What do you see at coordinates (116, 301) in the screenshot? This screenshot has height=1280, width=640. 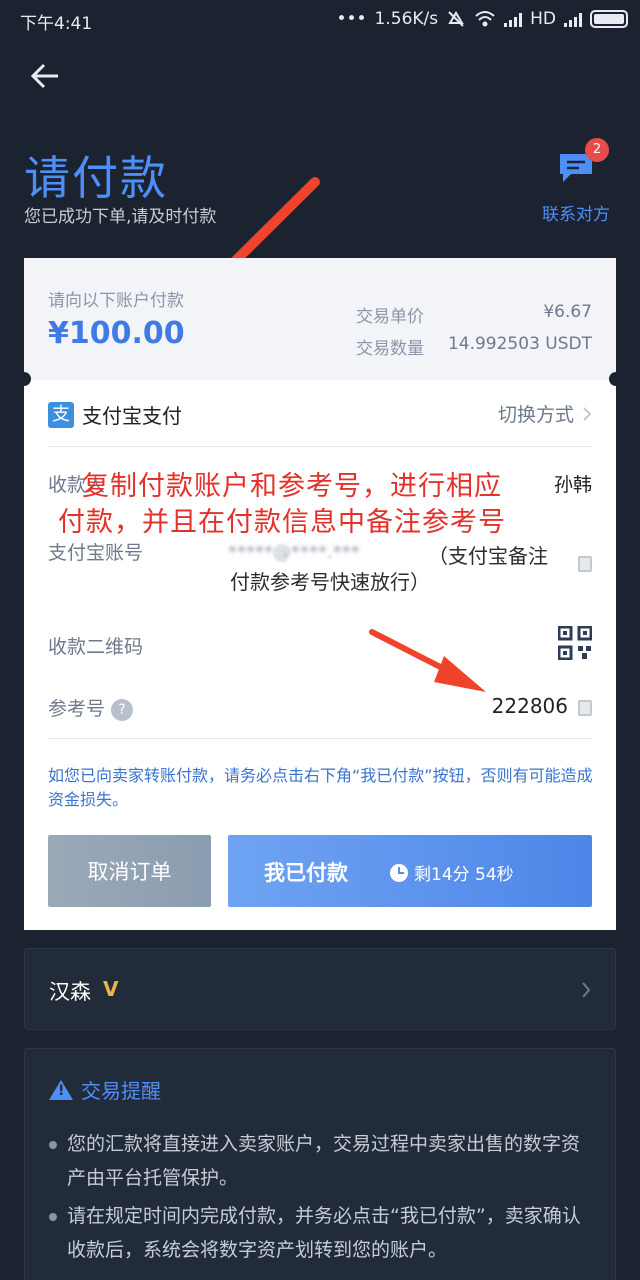 I see `pay-to-label: 请向以下账户付款` at bounding box center [116, 301].